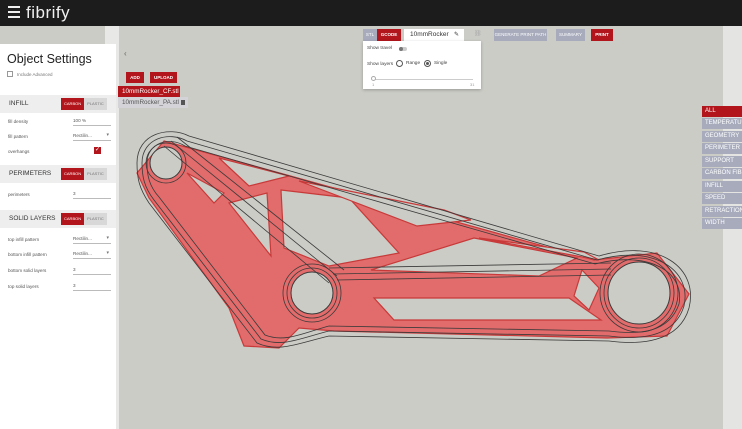 This screenshot has height=429, width=742. I want to click on slider-min-label: 1, so click(373, 84).